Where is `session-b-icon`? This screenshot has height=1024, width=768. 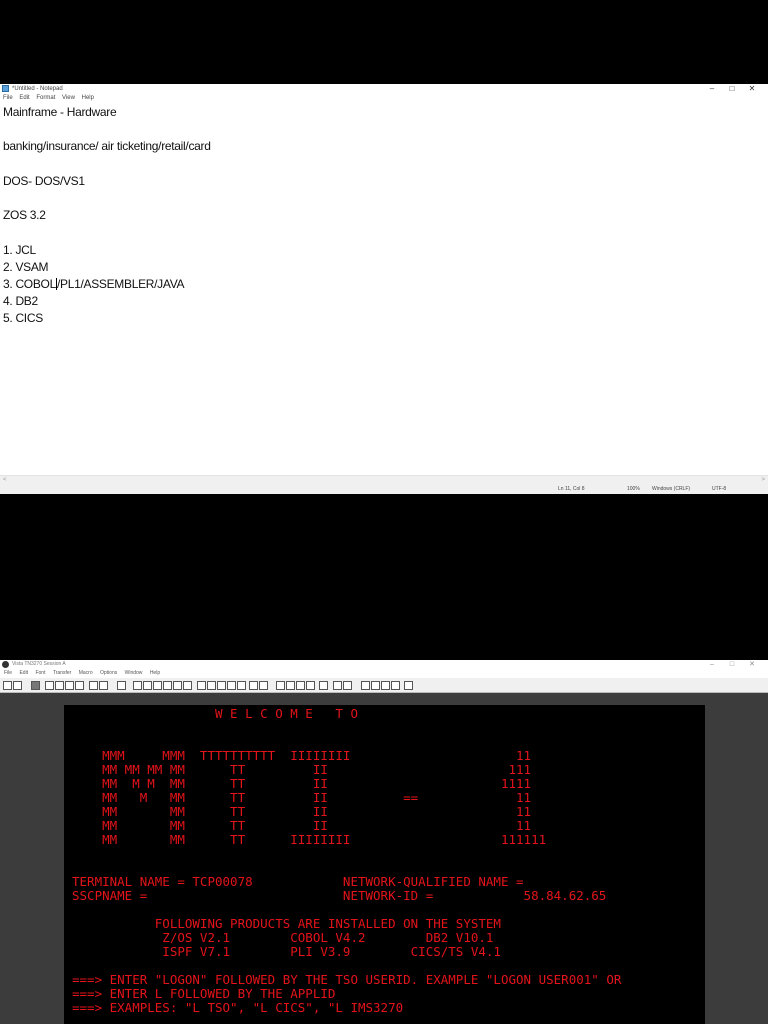 session-b-icon is located at coordinates (375, 685).